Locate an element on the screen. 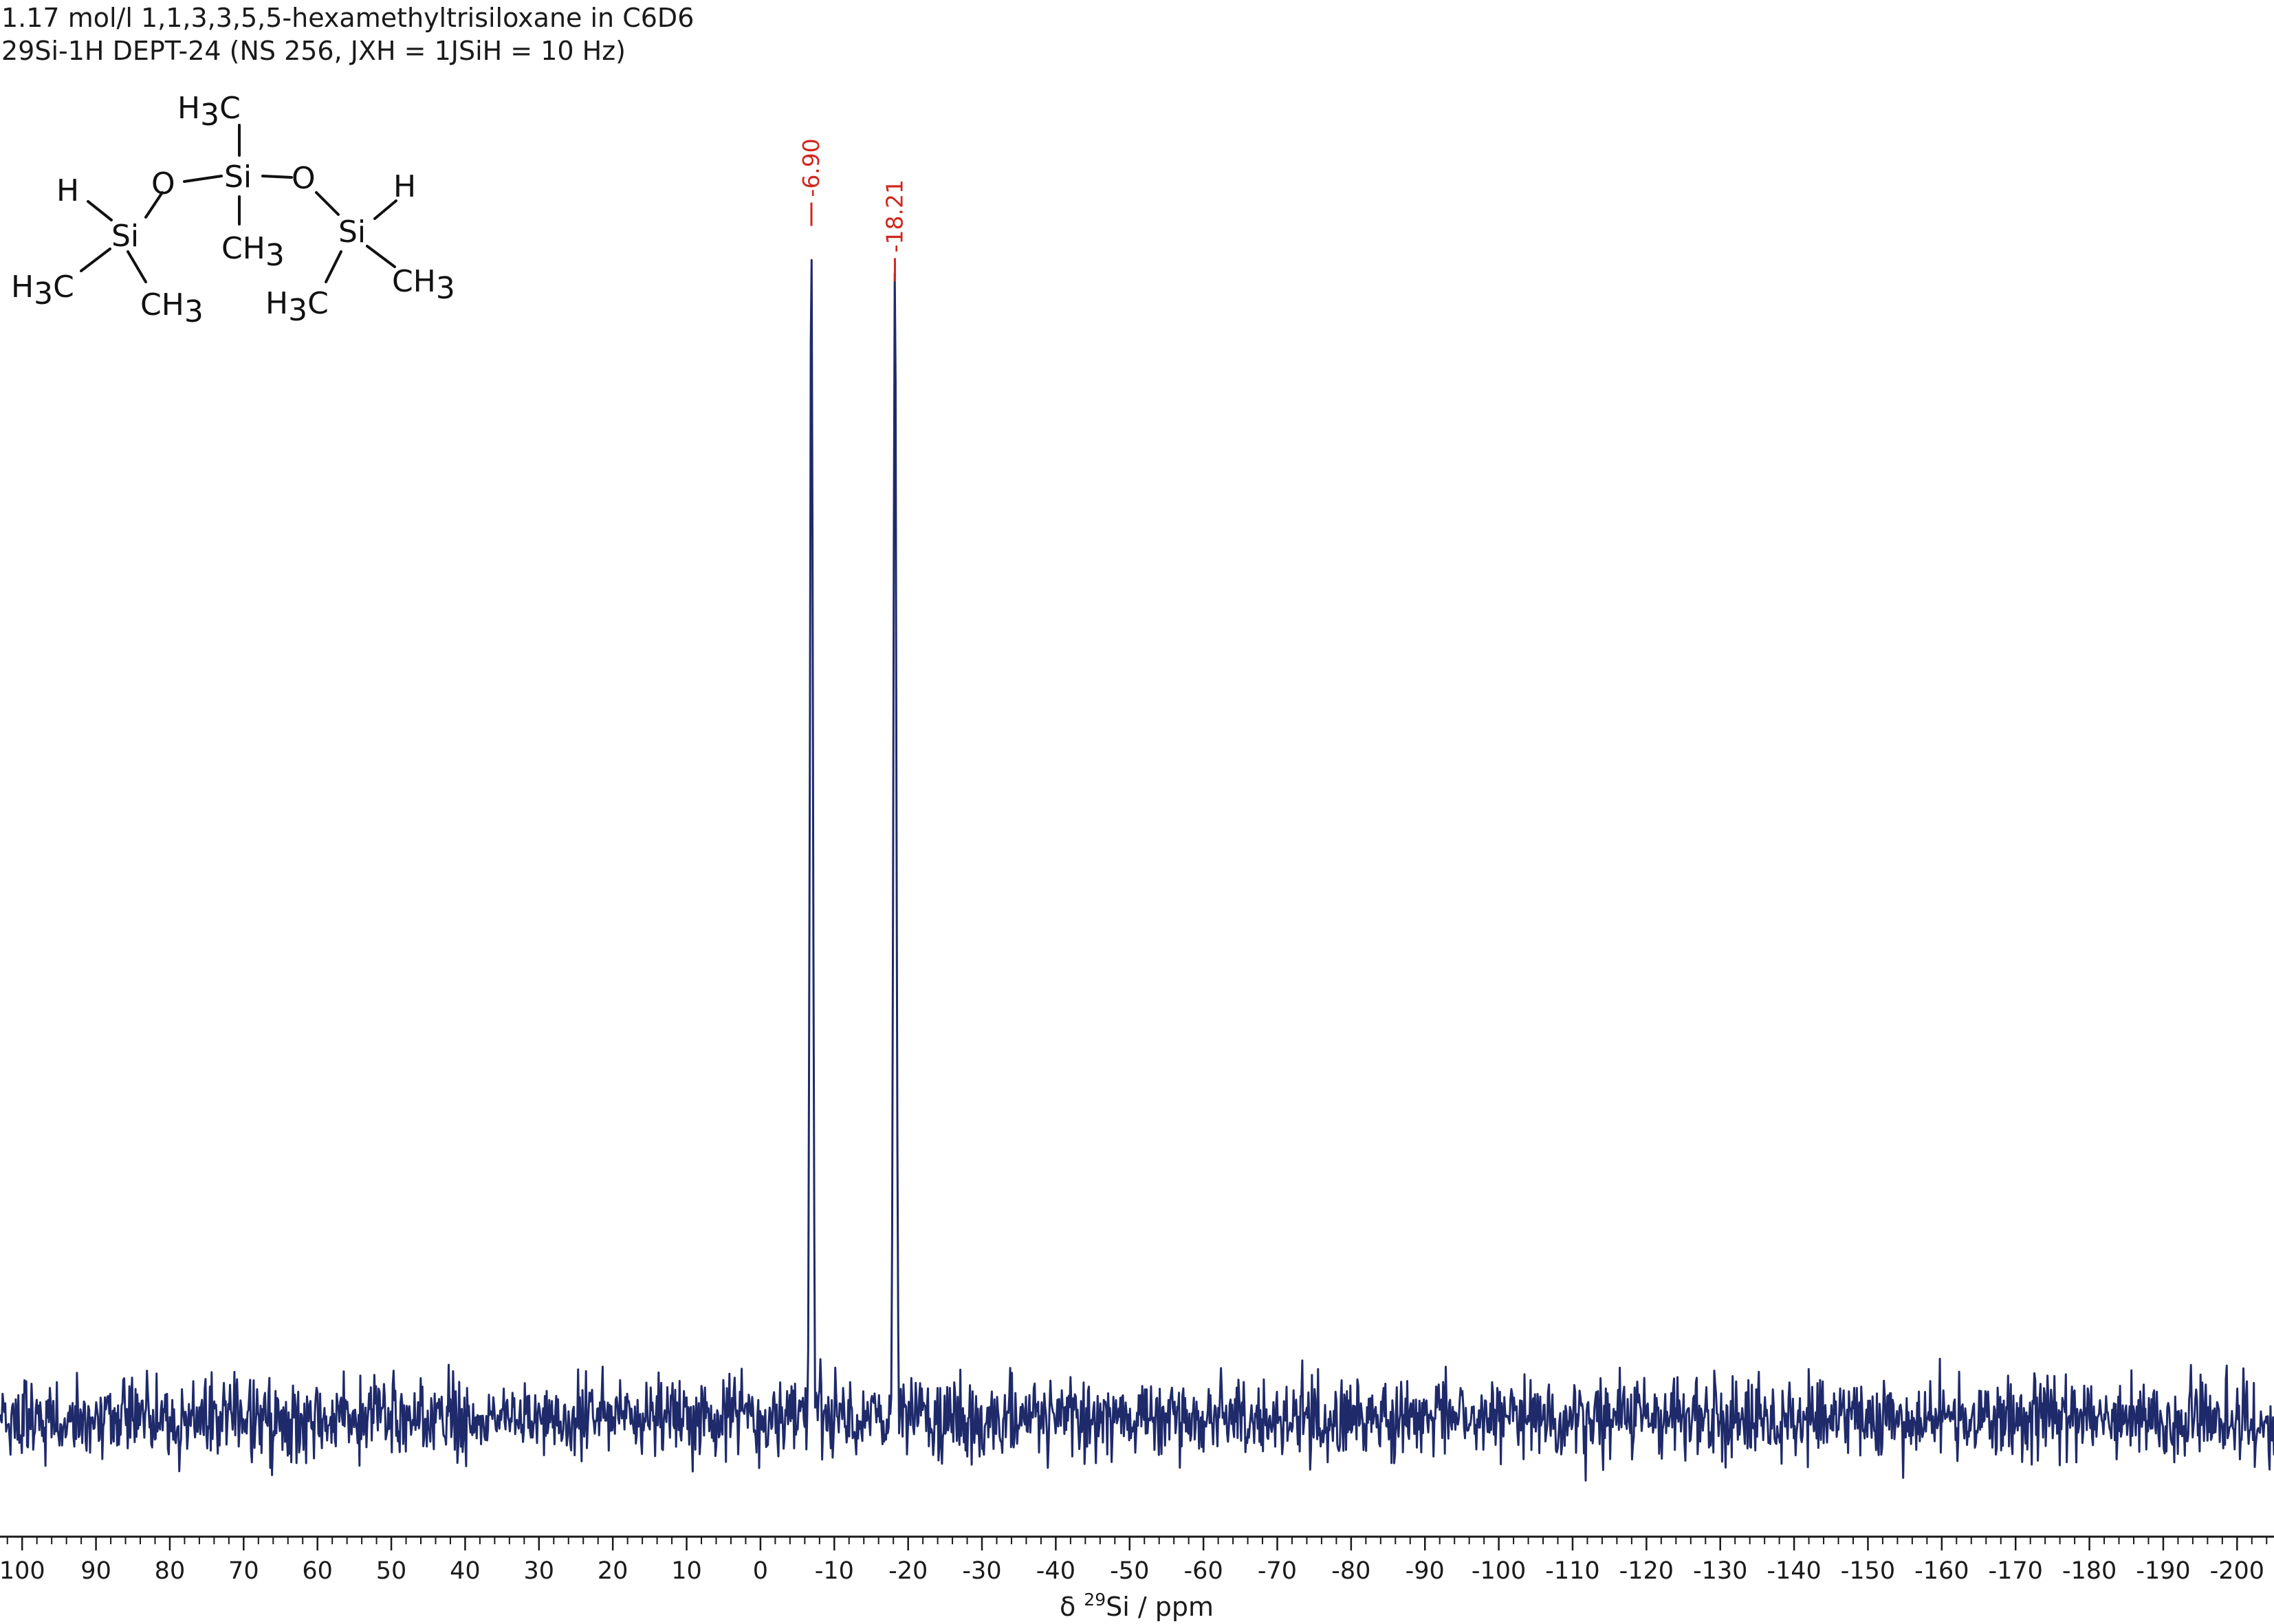 The width and height of the screenshot is (2274, 1624). atom-o-left: O is located at coordinates (163, 183).